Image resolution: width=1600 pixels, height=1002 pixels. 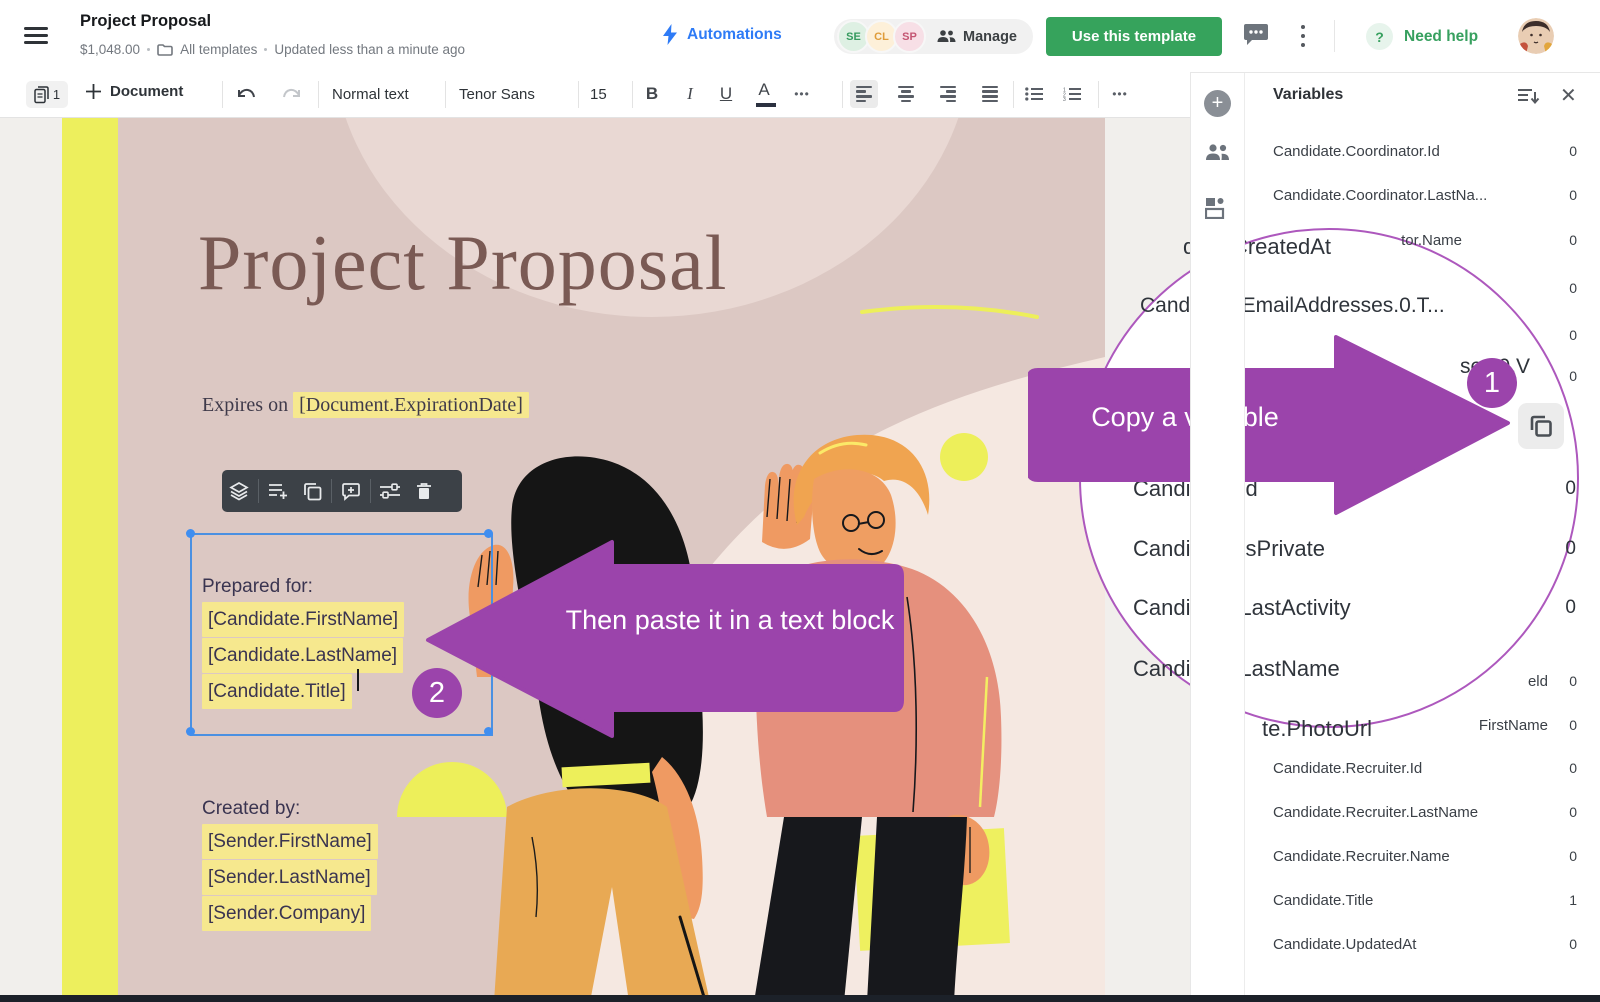 What do you see at coordinates (424, 491) in the screenshot?
I see `delete-icon` at bounding box center [424, 491].